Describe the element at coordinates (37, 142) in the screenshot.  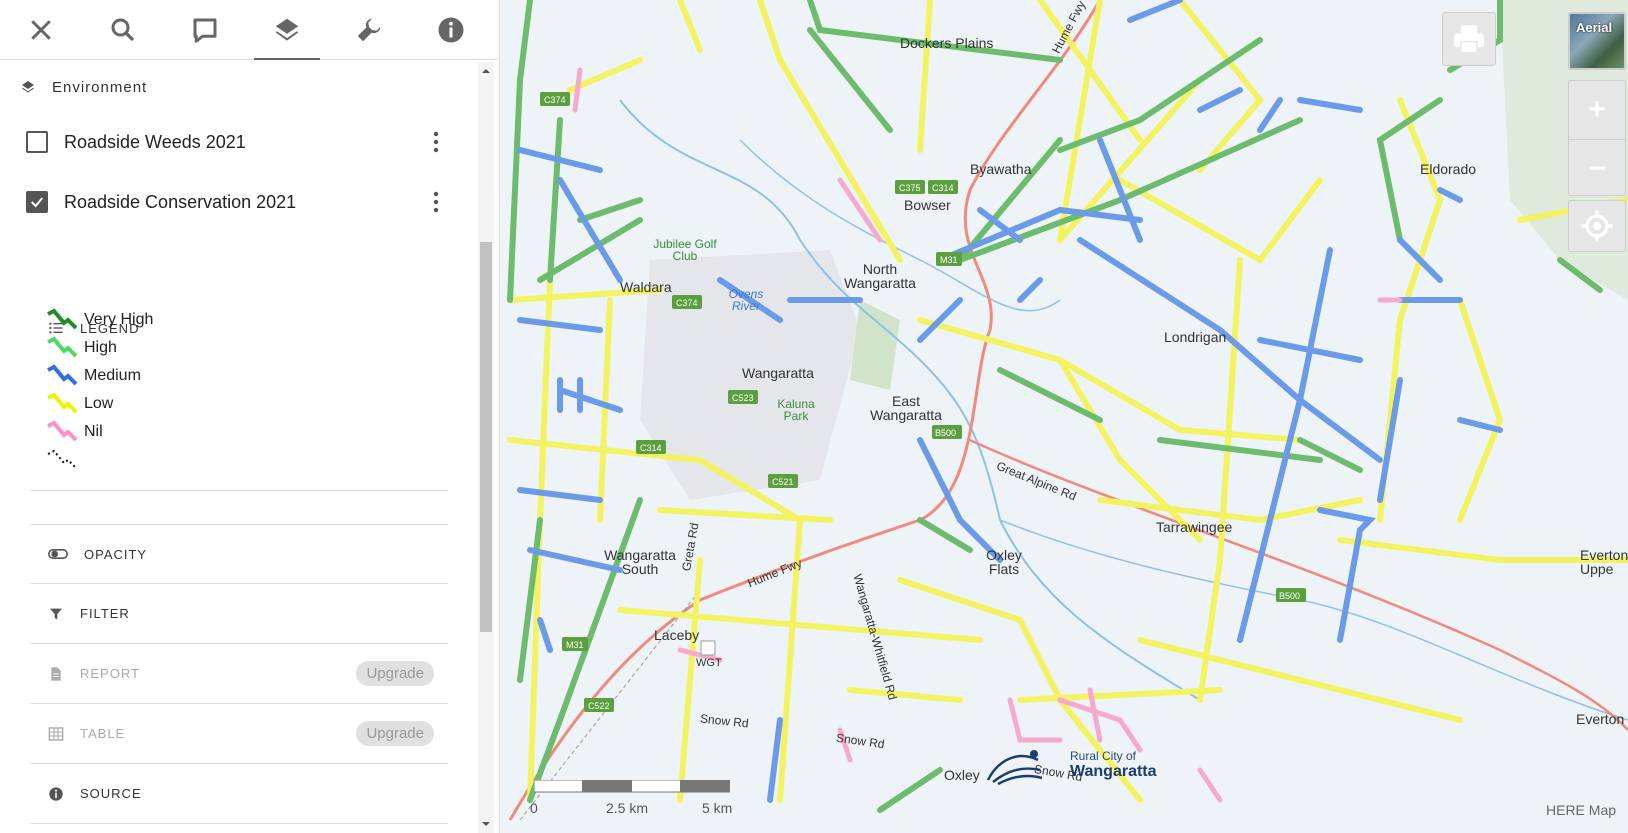
I see `layer-checkbox-weeds` at that location.